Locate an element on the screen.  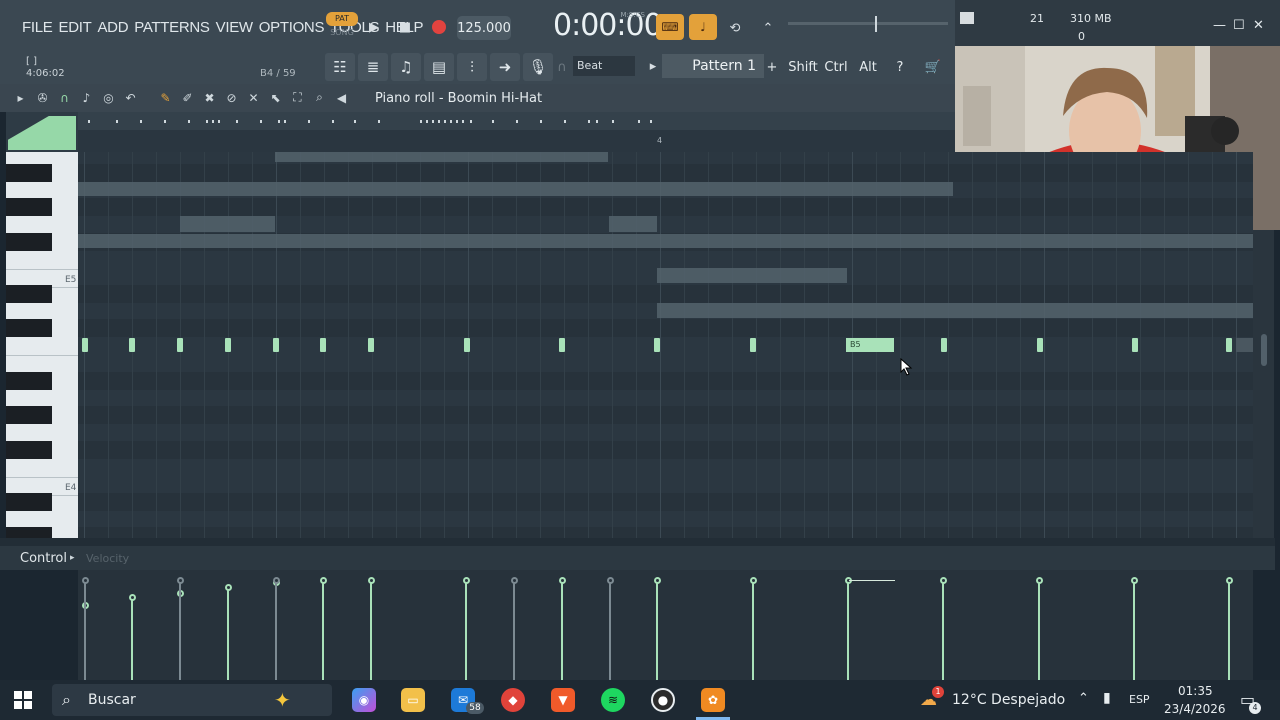
vertical-scrollbar is located at coordinates (1263, 384).